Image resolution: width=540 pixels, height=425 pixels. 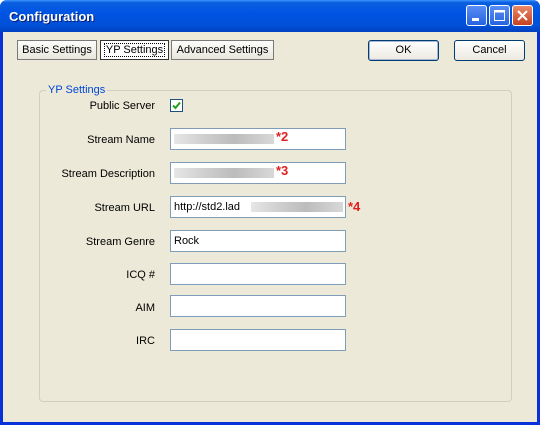 I want to click on public-server-checkbox, so click(x=176, y=105).